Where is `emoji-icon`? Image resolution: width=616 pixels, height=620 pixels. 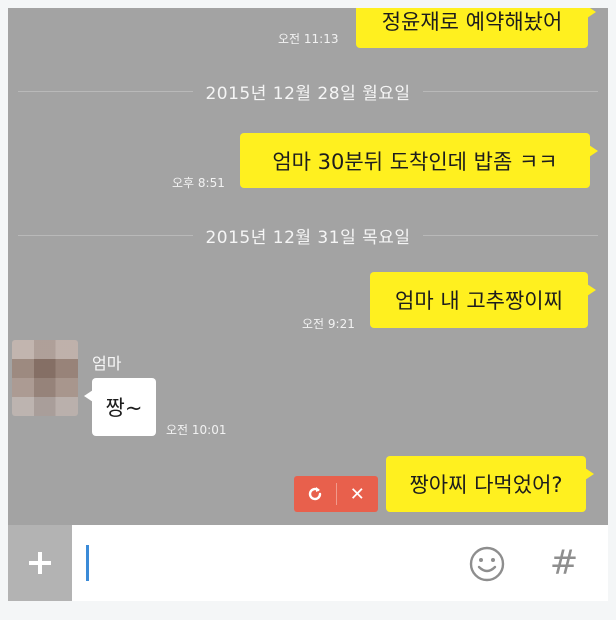
emoji-icon is located at coordinates (487, 564).